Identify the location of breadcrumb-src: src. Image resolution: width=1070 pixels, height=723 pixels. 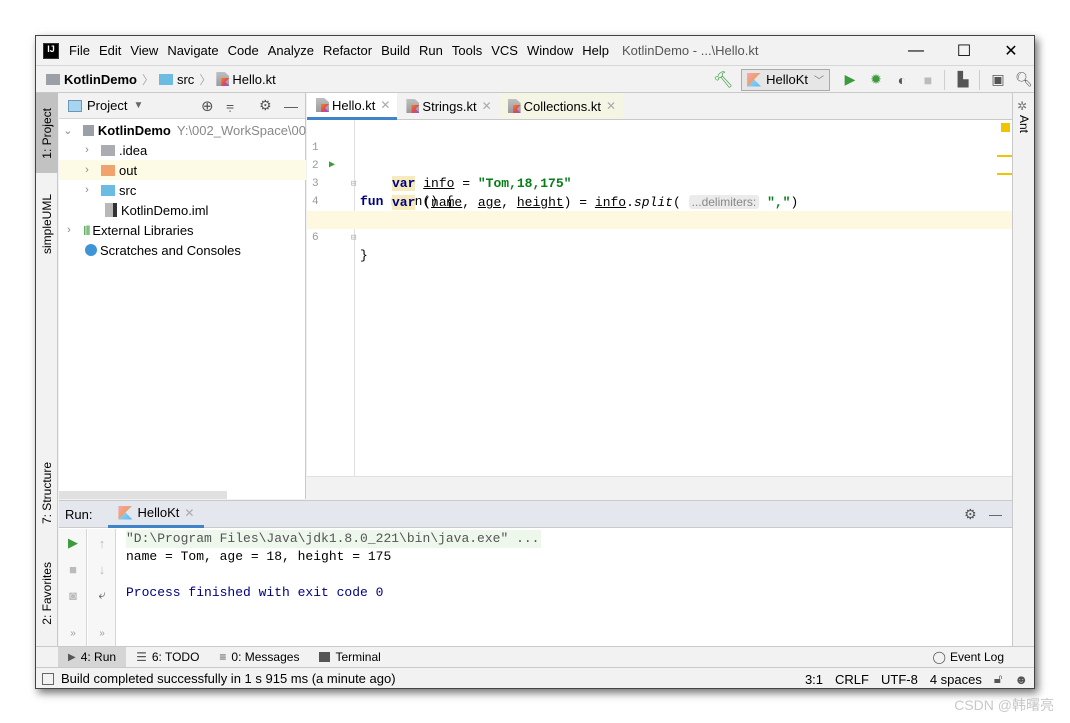
(185, 79).